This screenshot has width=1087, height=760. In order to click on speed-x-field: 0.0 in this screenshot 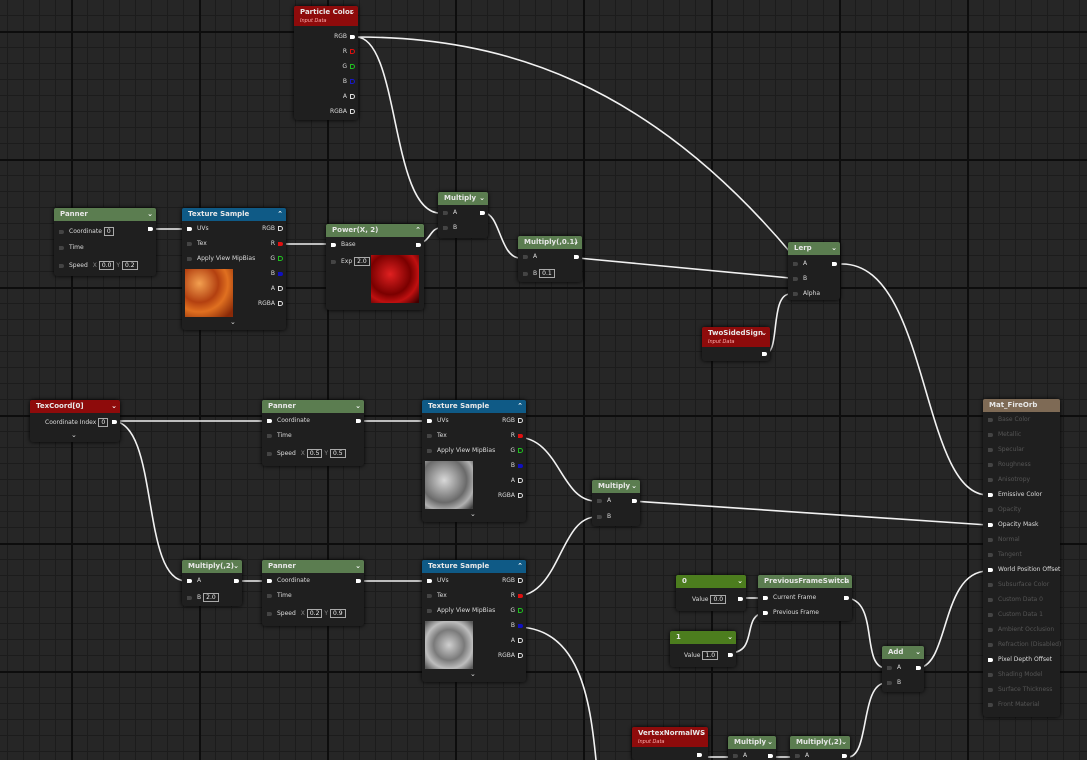, I will do `click(106, 265)`.